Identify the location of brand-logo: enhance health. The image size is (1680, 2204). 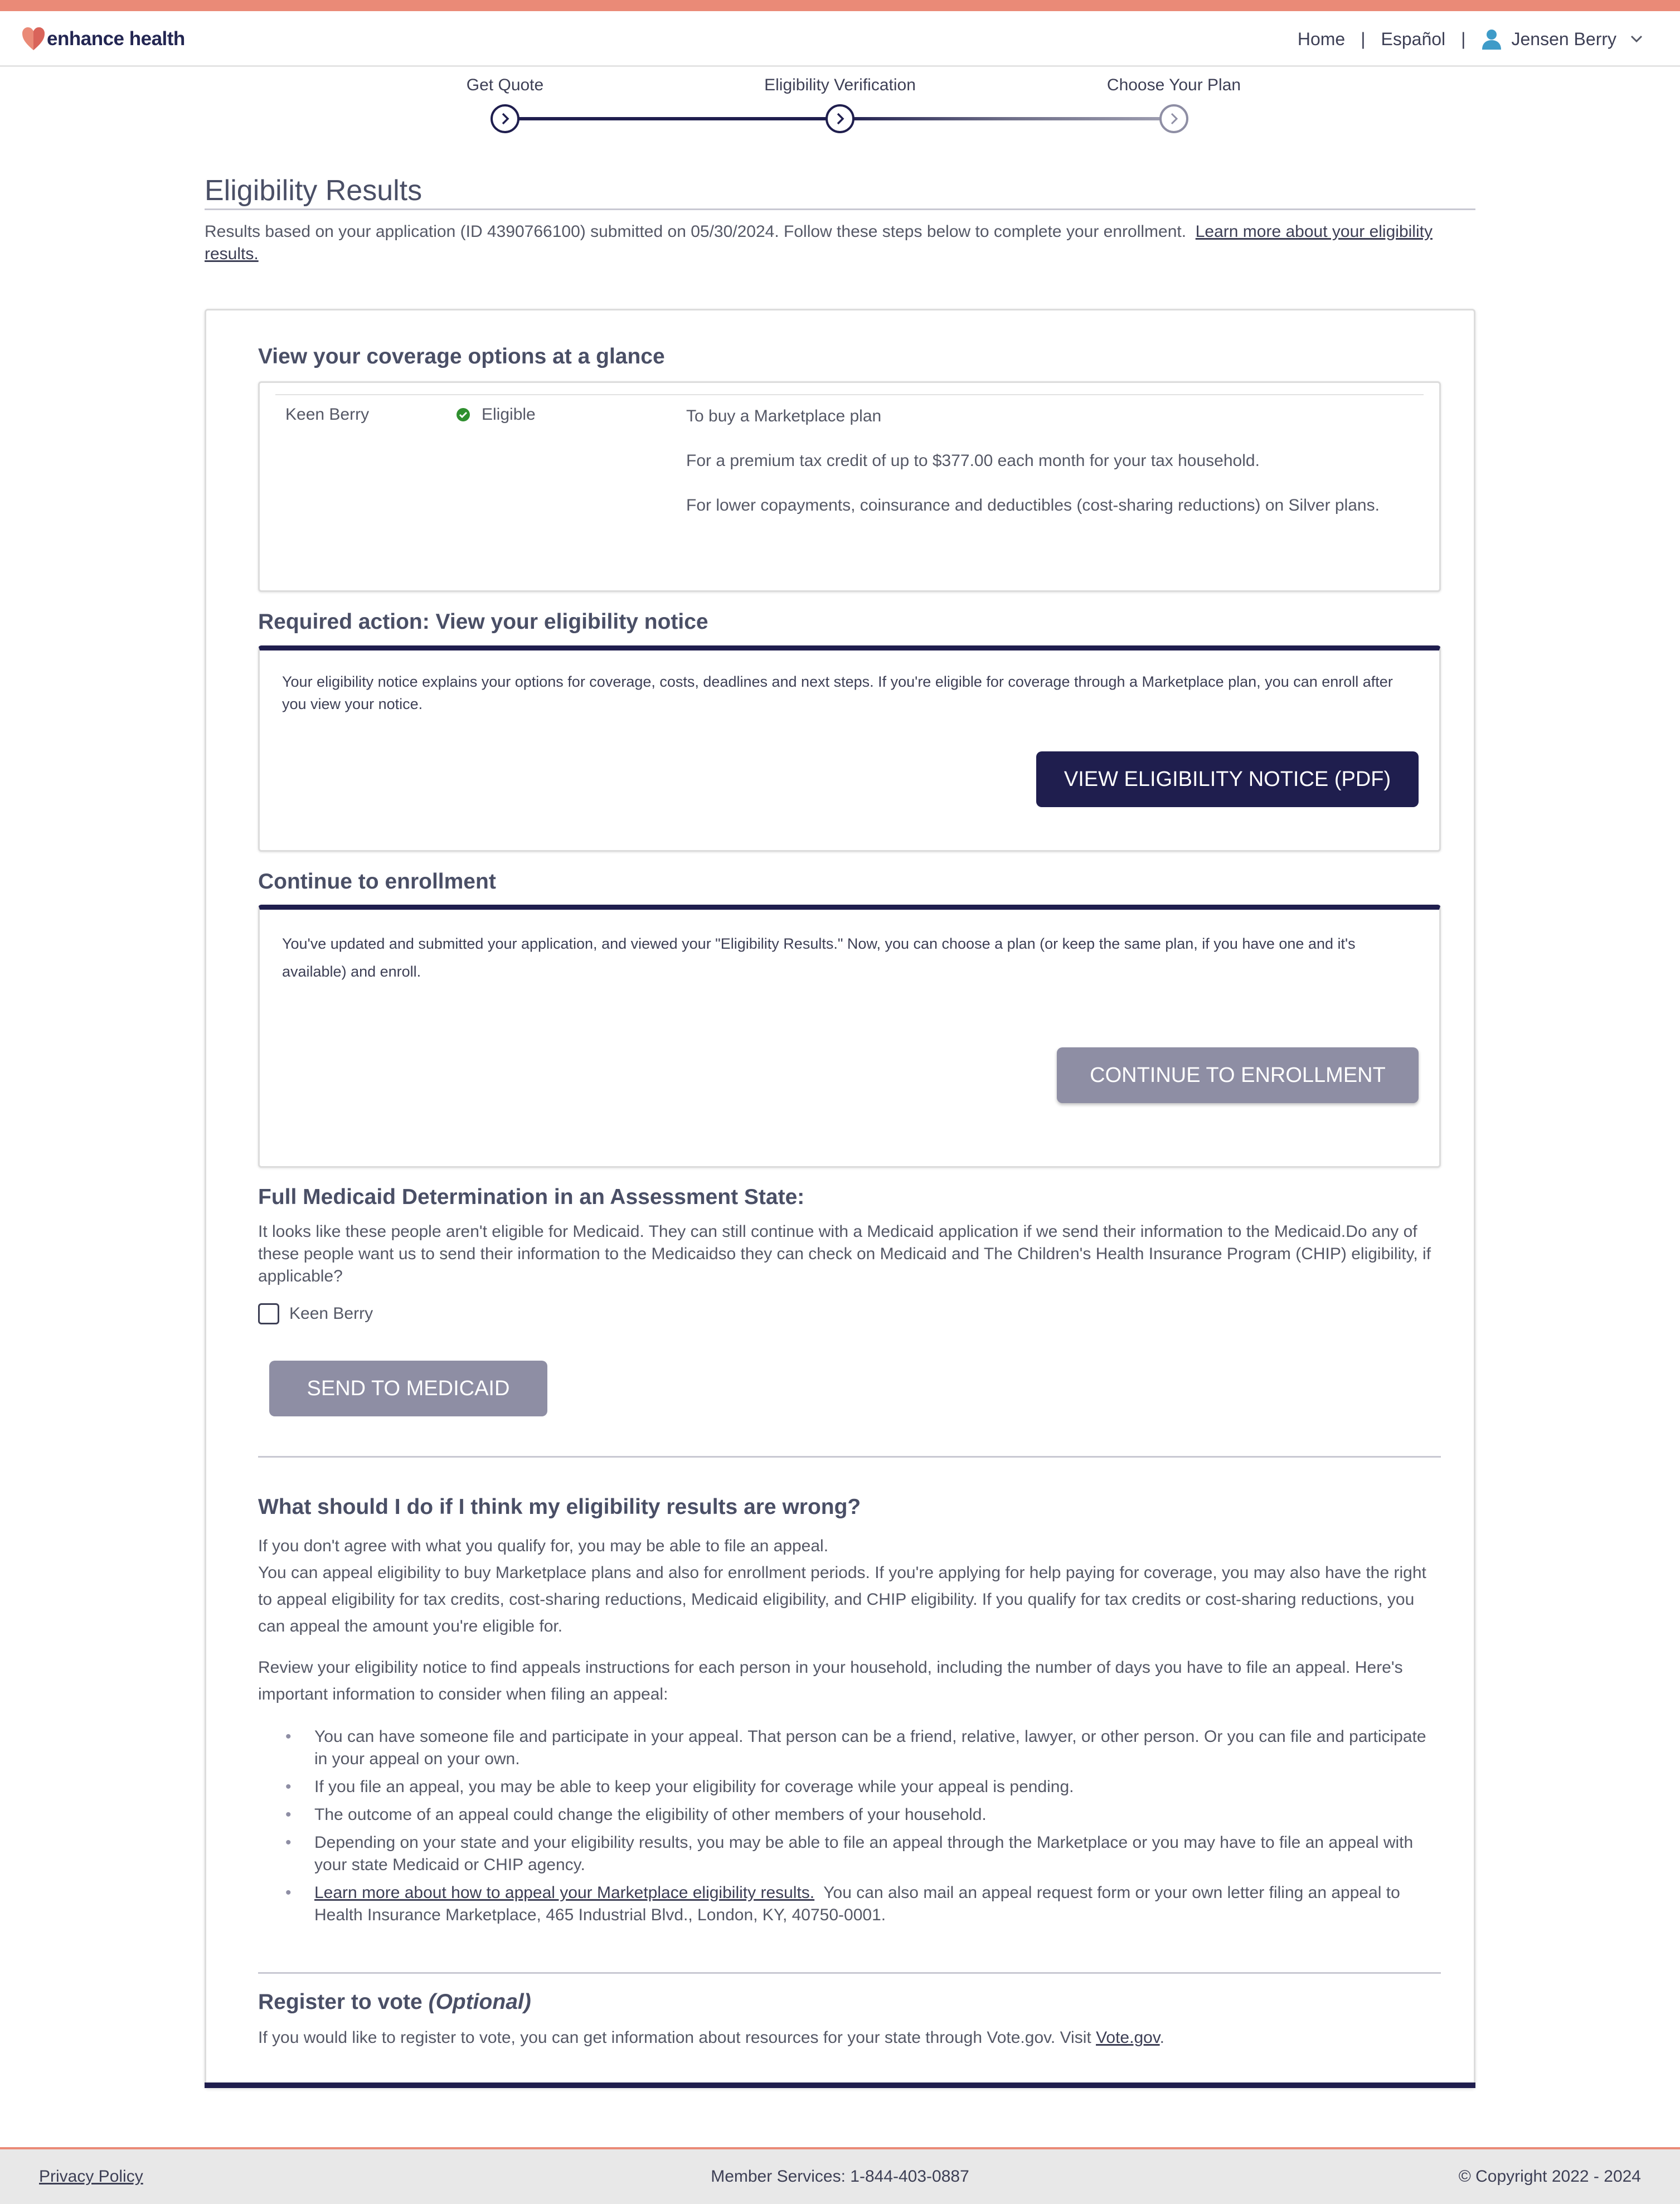
(103, 39).